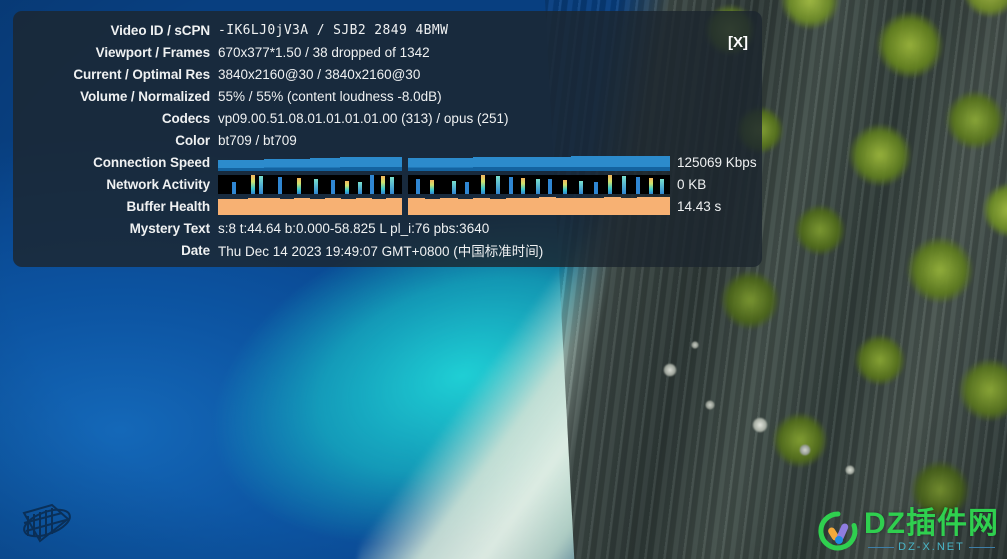 The image size is (1007, 559). I want to click on row-value-color: bt709 / bt709, so click(257, 140).